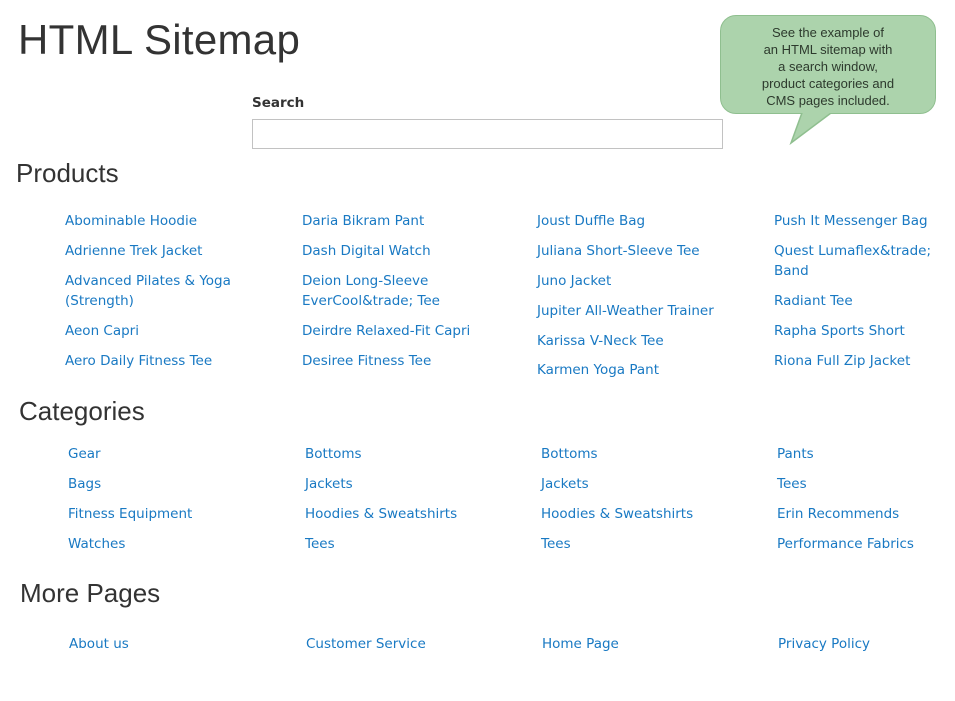 This screenshot has width=955, height=701. Describe the element at coordinates (600, 341) in the screenshot. I see `product-link: Karissa V-Neck Tee` at that location.